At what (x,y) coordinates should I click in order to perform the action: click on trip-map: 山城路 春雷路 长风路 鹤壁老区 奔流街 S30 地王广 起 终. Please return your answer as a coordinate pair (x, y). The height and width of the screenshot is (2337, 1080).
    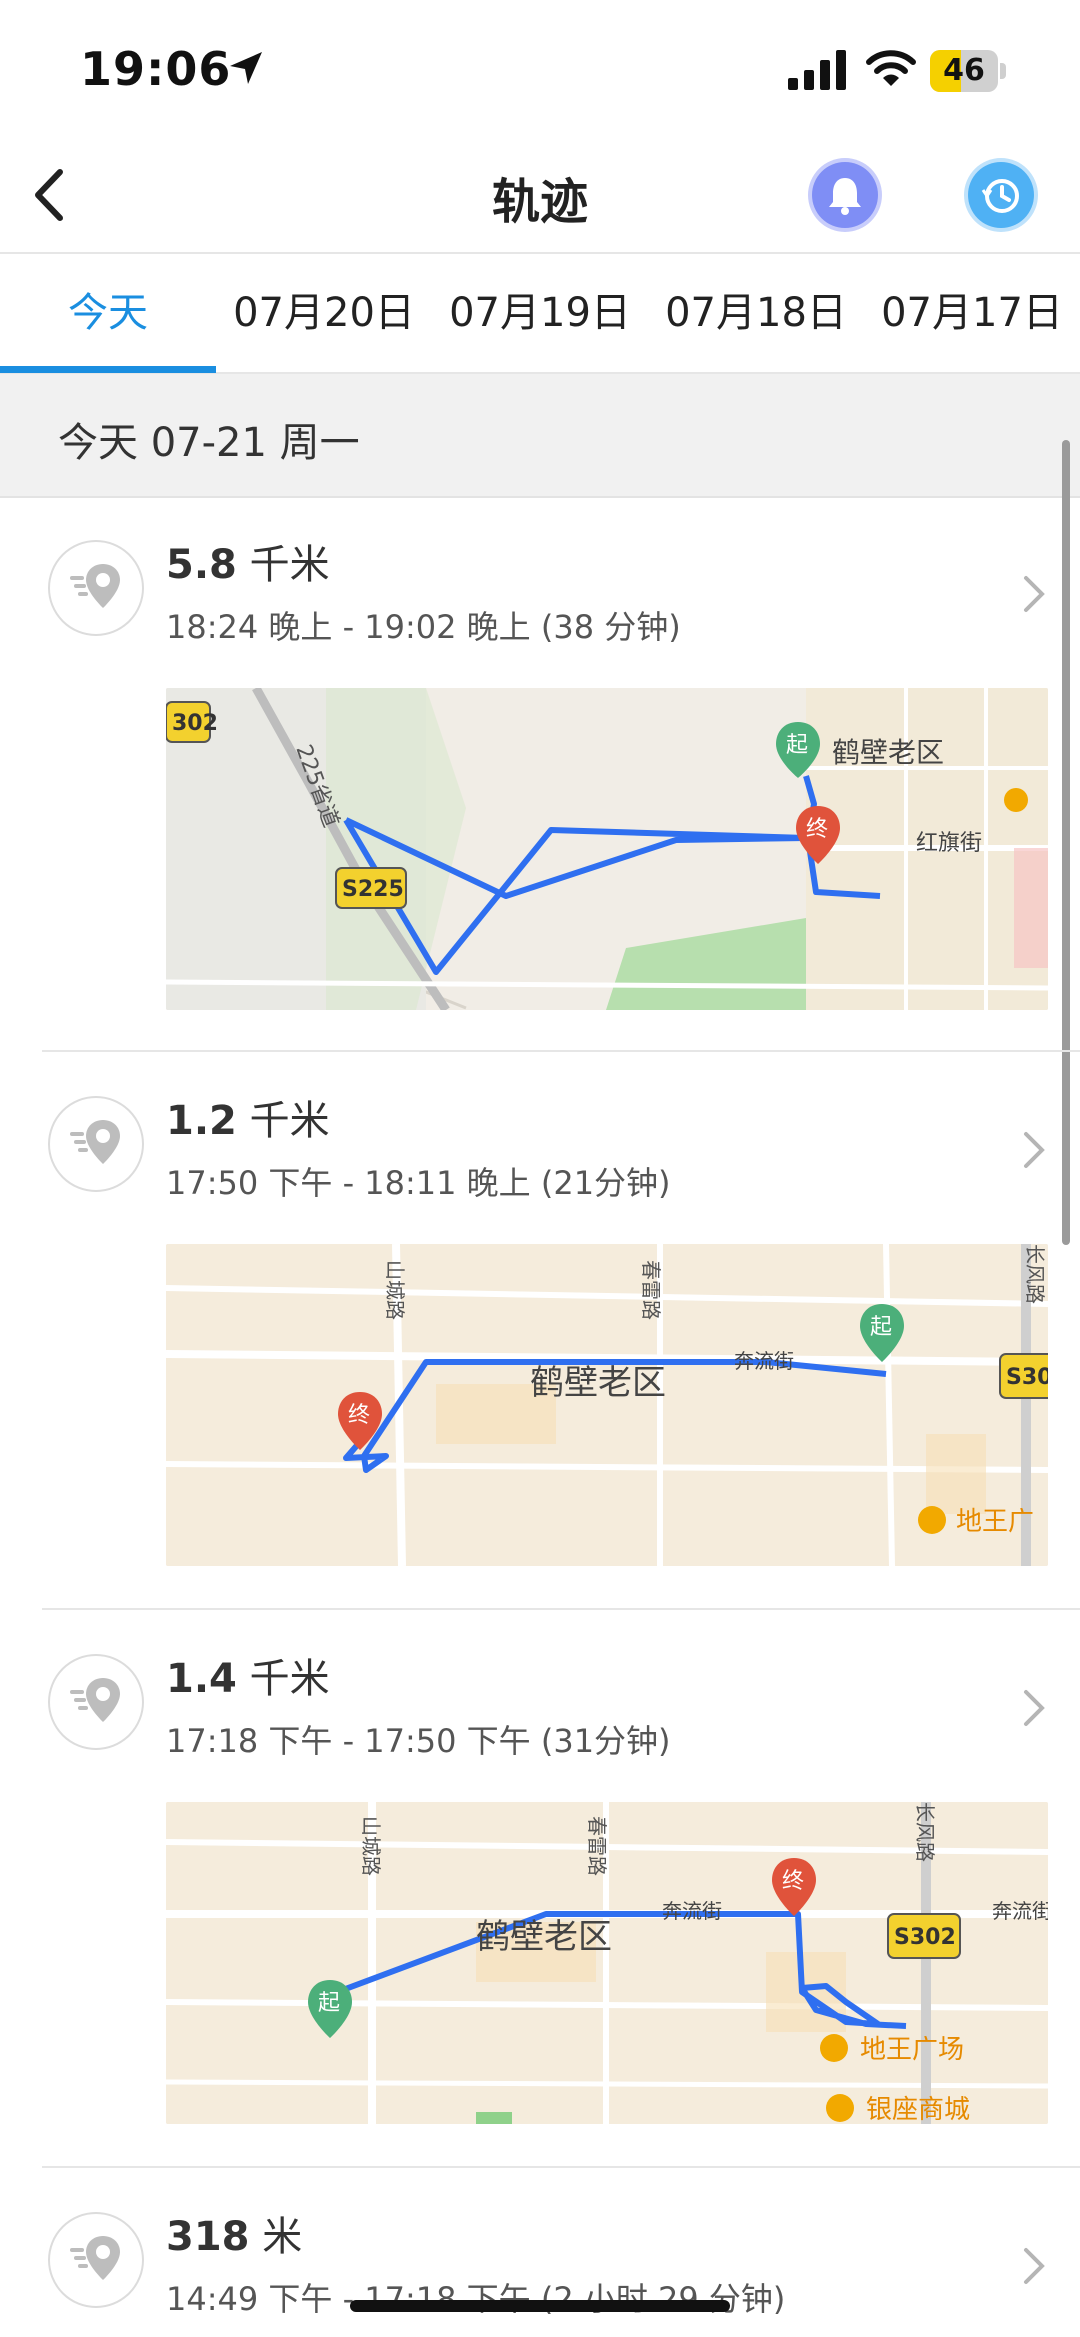
    Looking at the image, I should click on (607, 1405).